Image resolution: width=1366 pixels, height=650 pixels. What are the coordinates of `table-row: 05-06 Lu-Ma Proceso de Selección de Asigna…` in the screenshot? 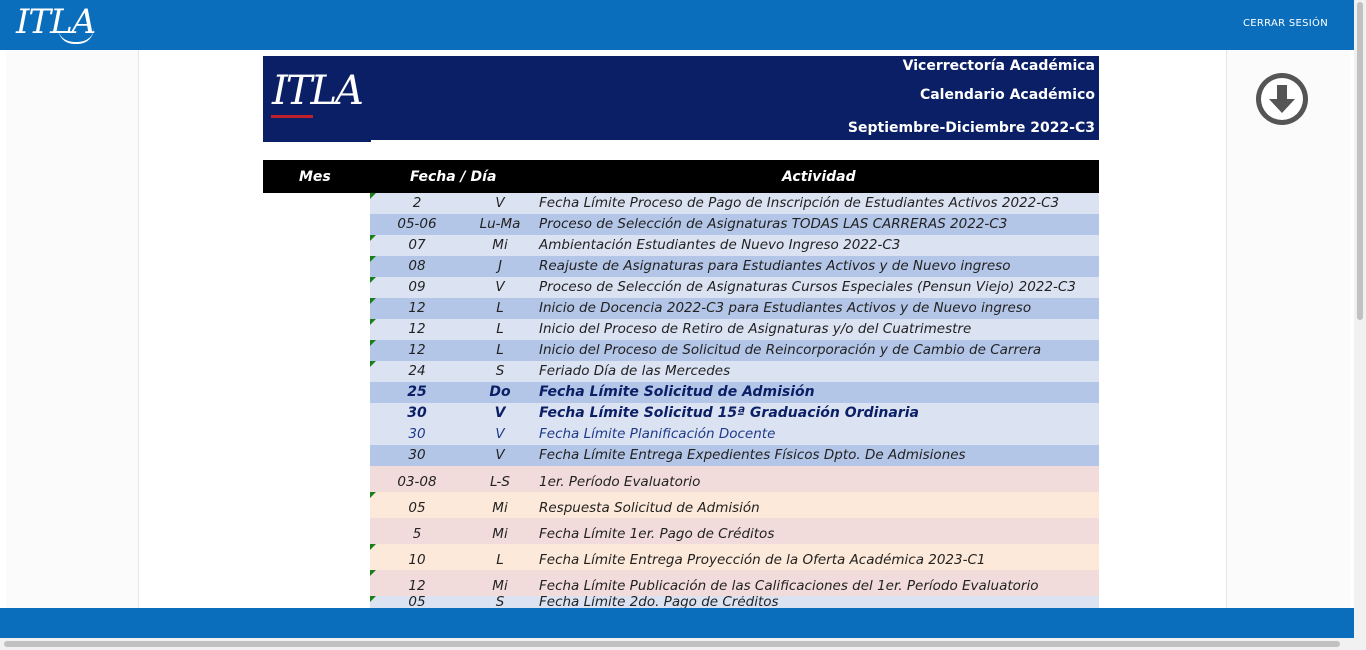 It's located at (734, 224).